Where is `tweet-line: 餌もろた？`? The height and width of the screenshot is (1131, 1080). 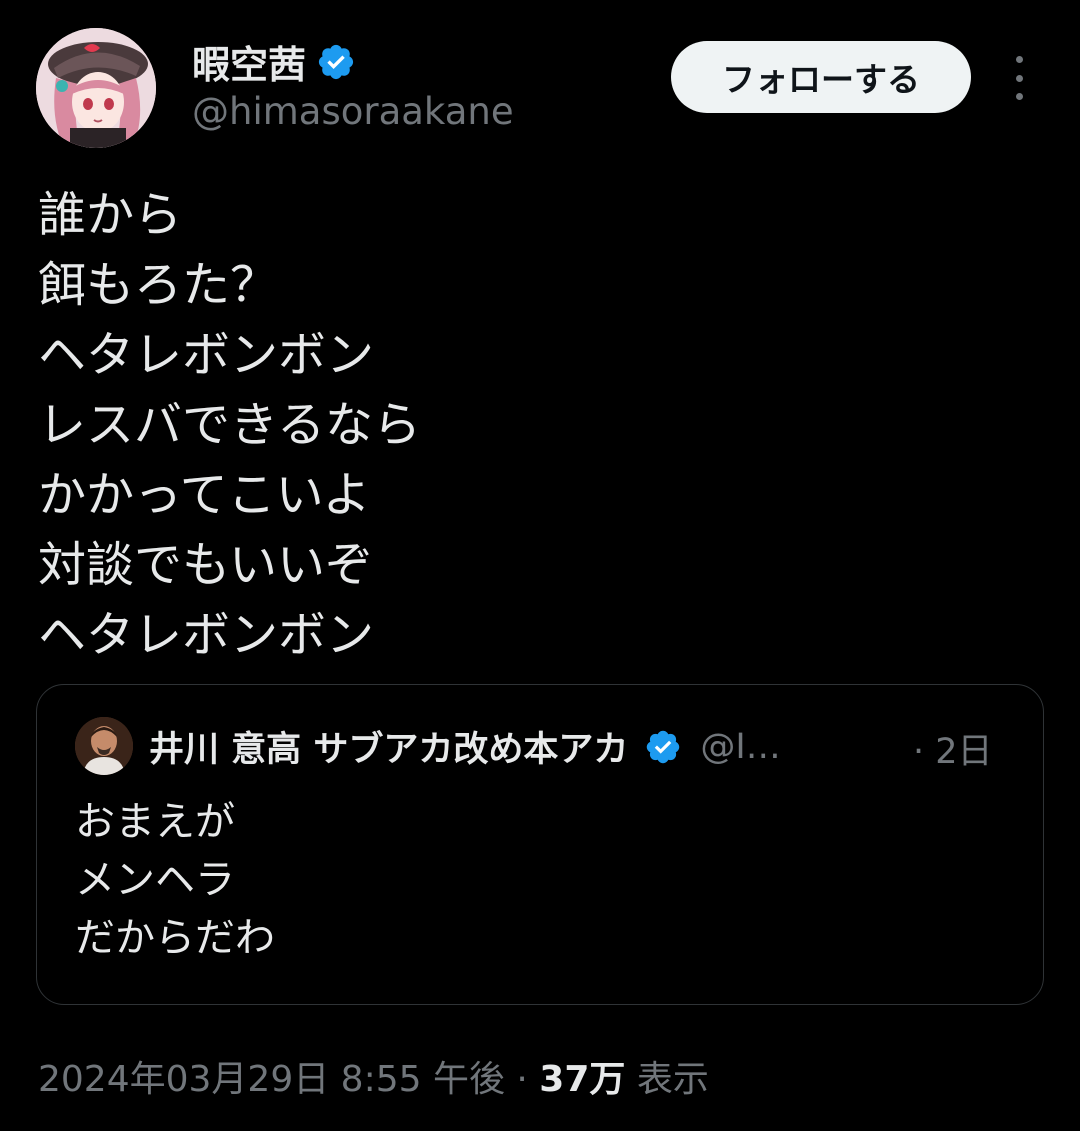
tweet-line: 餌もろた？ is located at coordinates (158, 285).